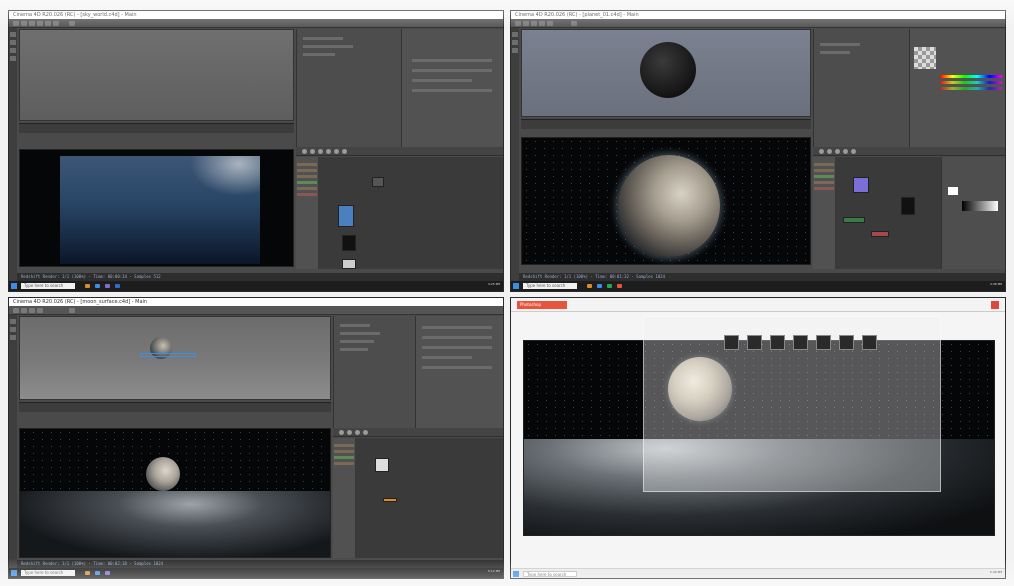 This screenshot has width=1014, height=586. What do you see at coordinates (168, 355) in the screenshot?
I see `selection-gizmo` at bounding box center [168, 355].